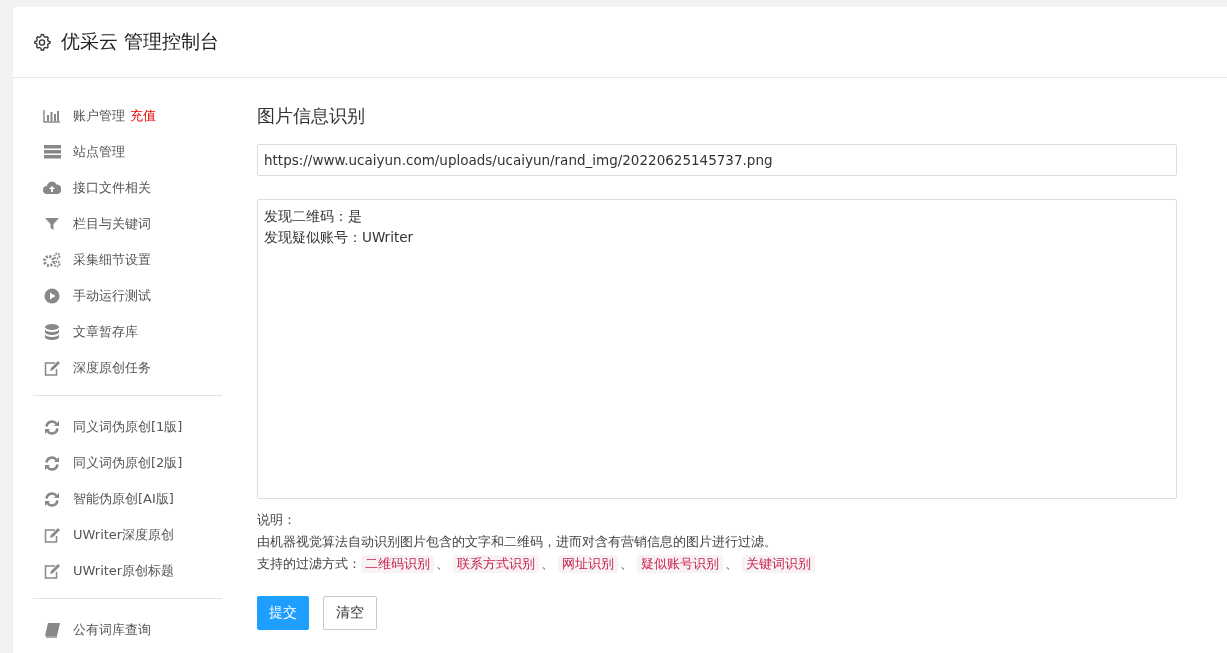 Image resolution: width=1227 pixels, height=653 pixels. What do you see at coordinates (52, 152) in the screenshot?
I see `server-icon` at bounding box center [52, 152].